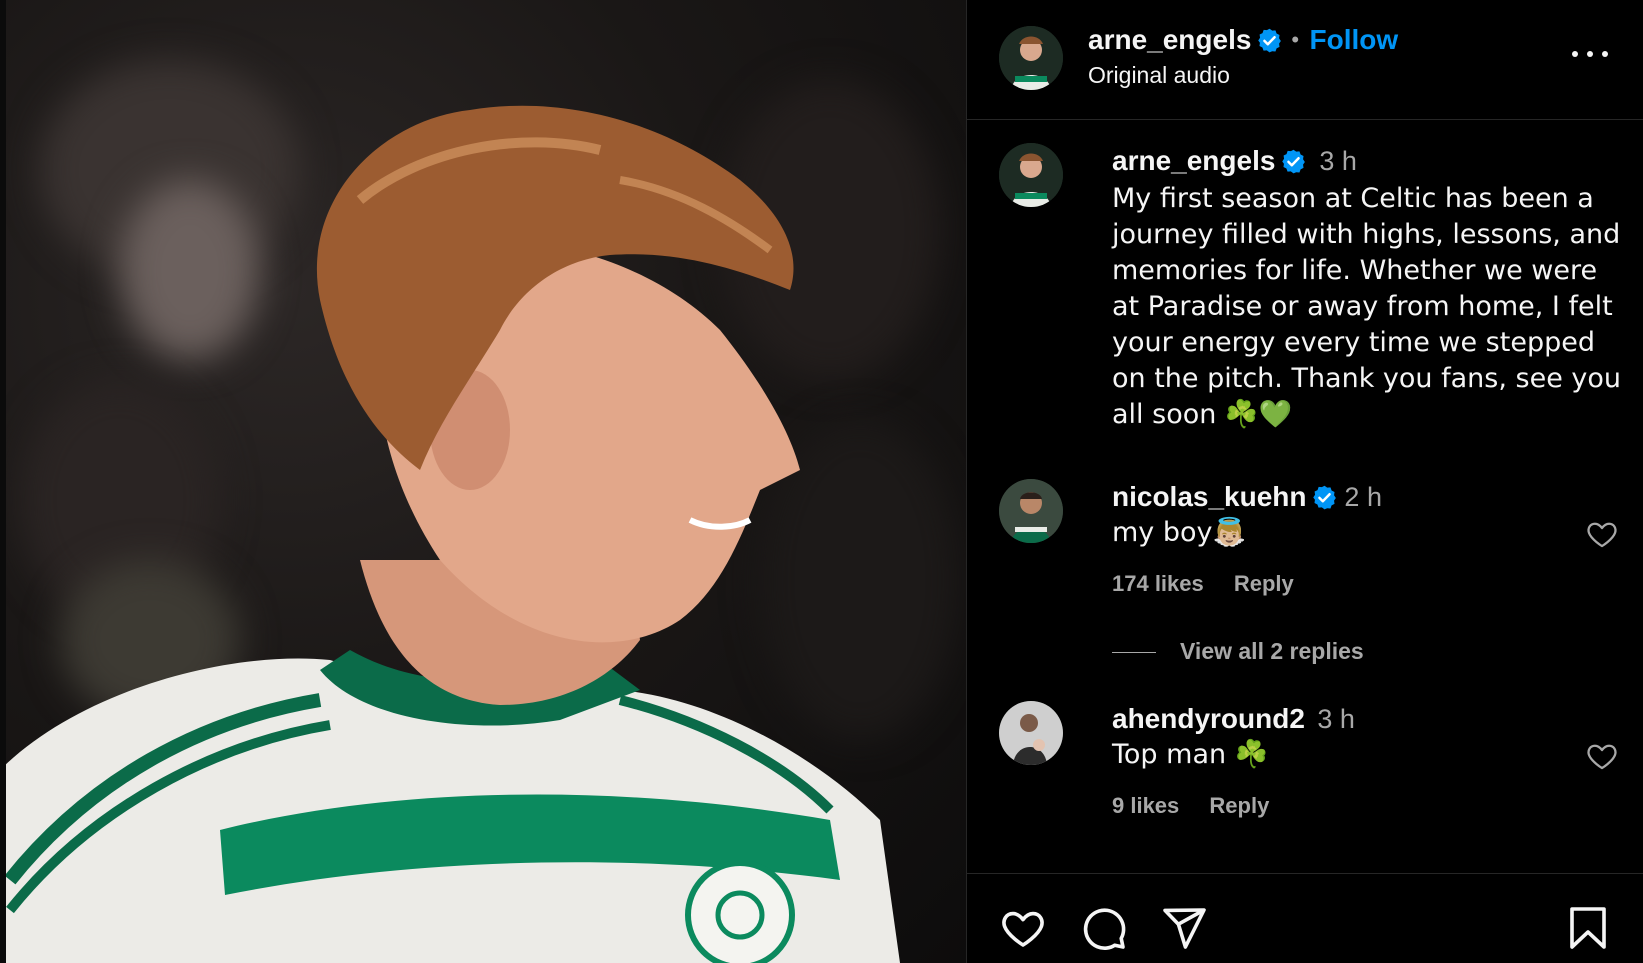  Describe the element at coordinates (1193, 160) in the screenshot. I see `caption-username: arne_engels` at that location.